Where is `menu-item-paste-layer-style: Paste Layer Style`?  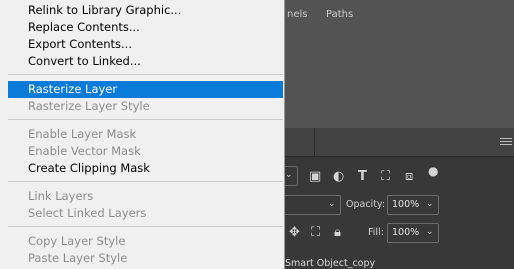
menu-item-paste-layer-style: Paste Layer Style is located at coordinates (78, 258).